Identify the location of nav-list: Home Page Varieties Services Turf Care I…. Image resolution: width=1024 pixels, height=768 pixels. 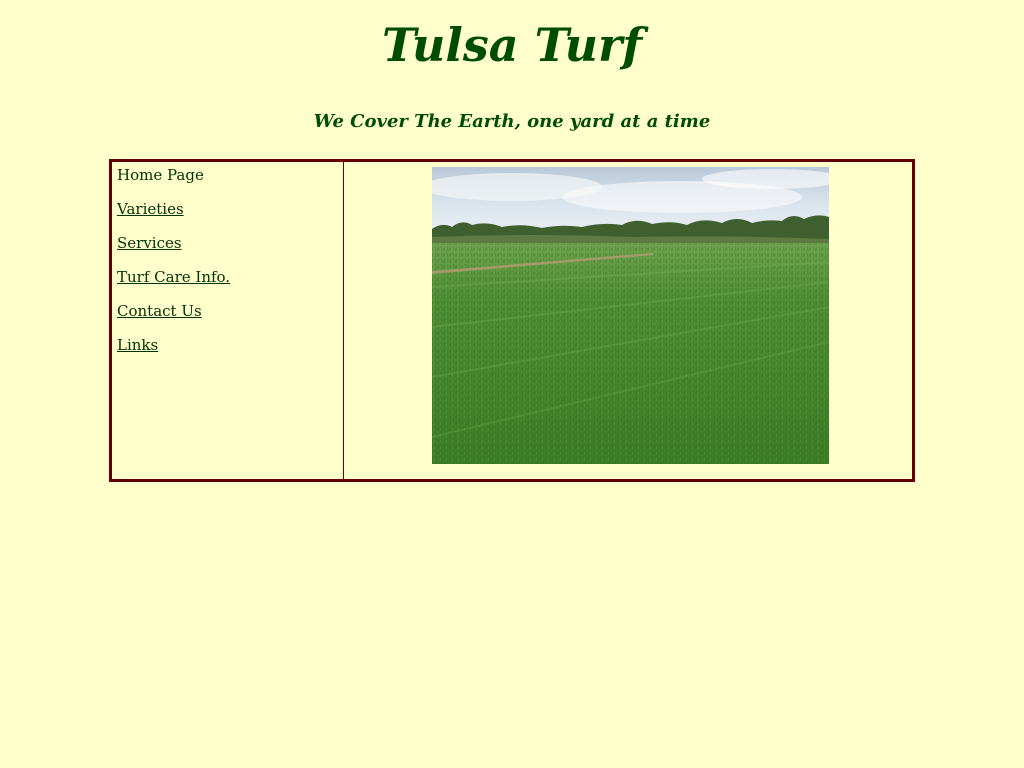
(227, 258).